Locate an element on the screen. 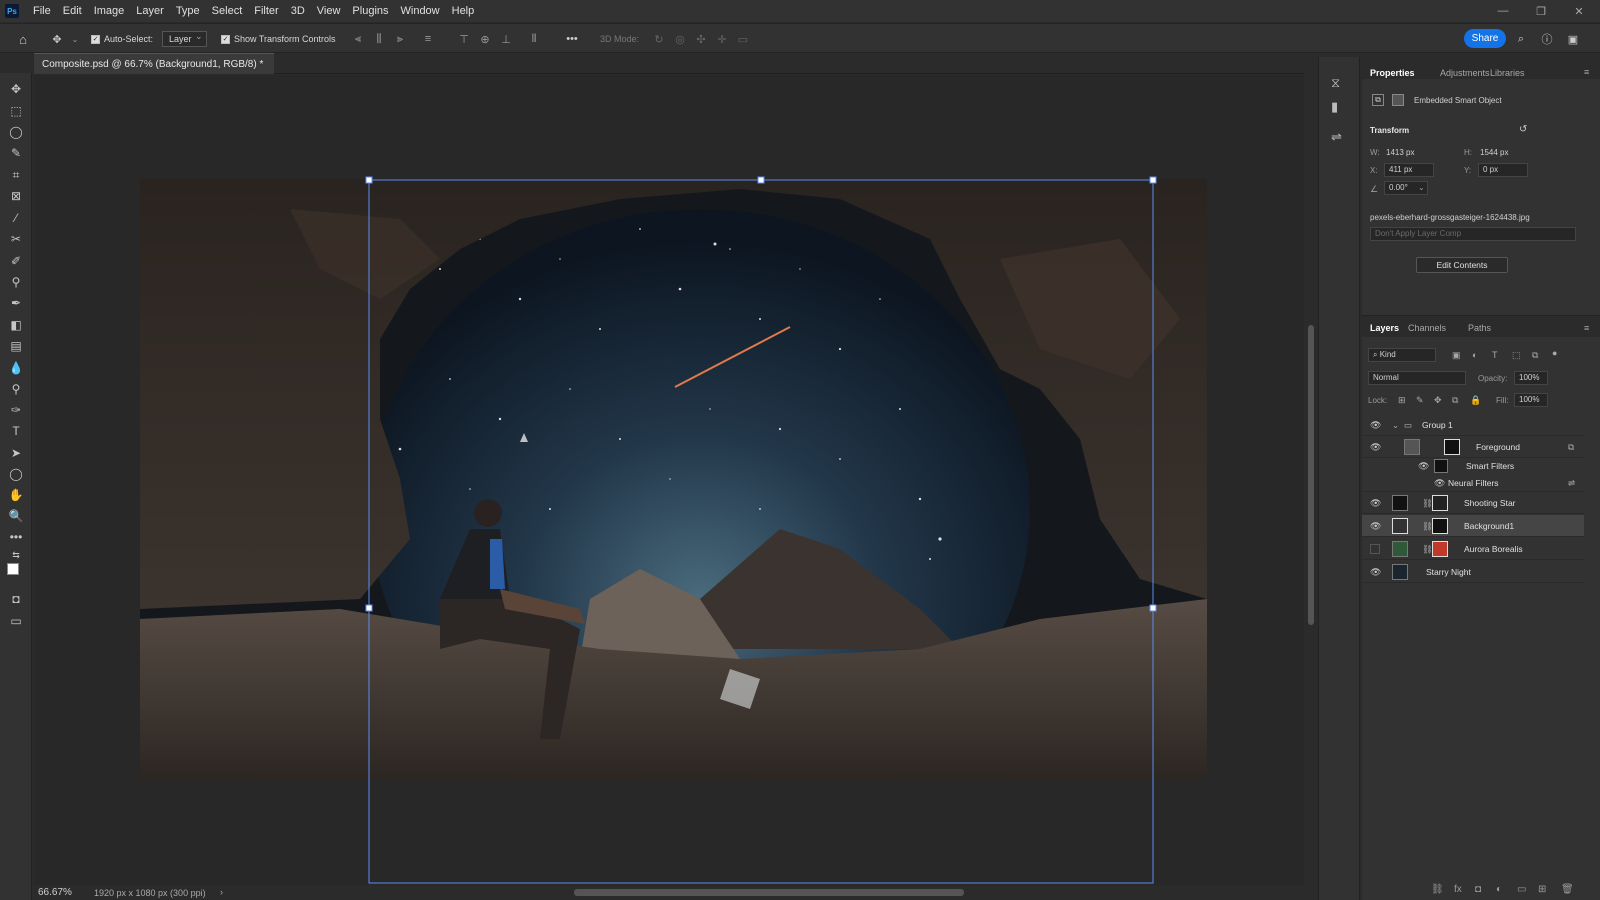 The image size is (1600, 900). quick-select-tool-icon: ✎ is located at coordinates (16, 153).